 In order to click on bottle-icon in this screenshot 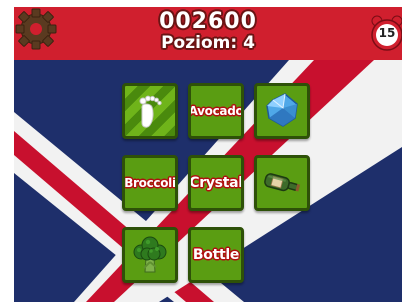, I will do `click(282, 182)`.